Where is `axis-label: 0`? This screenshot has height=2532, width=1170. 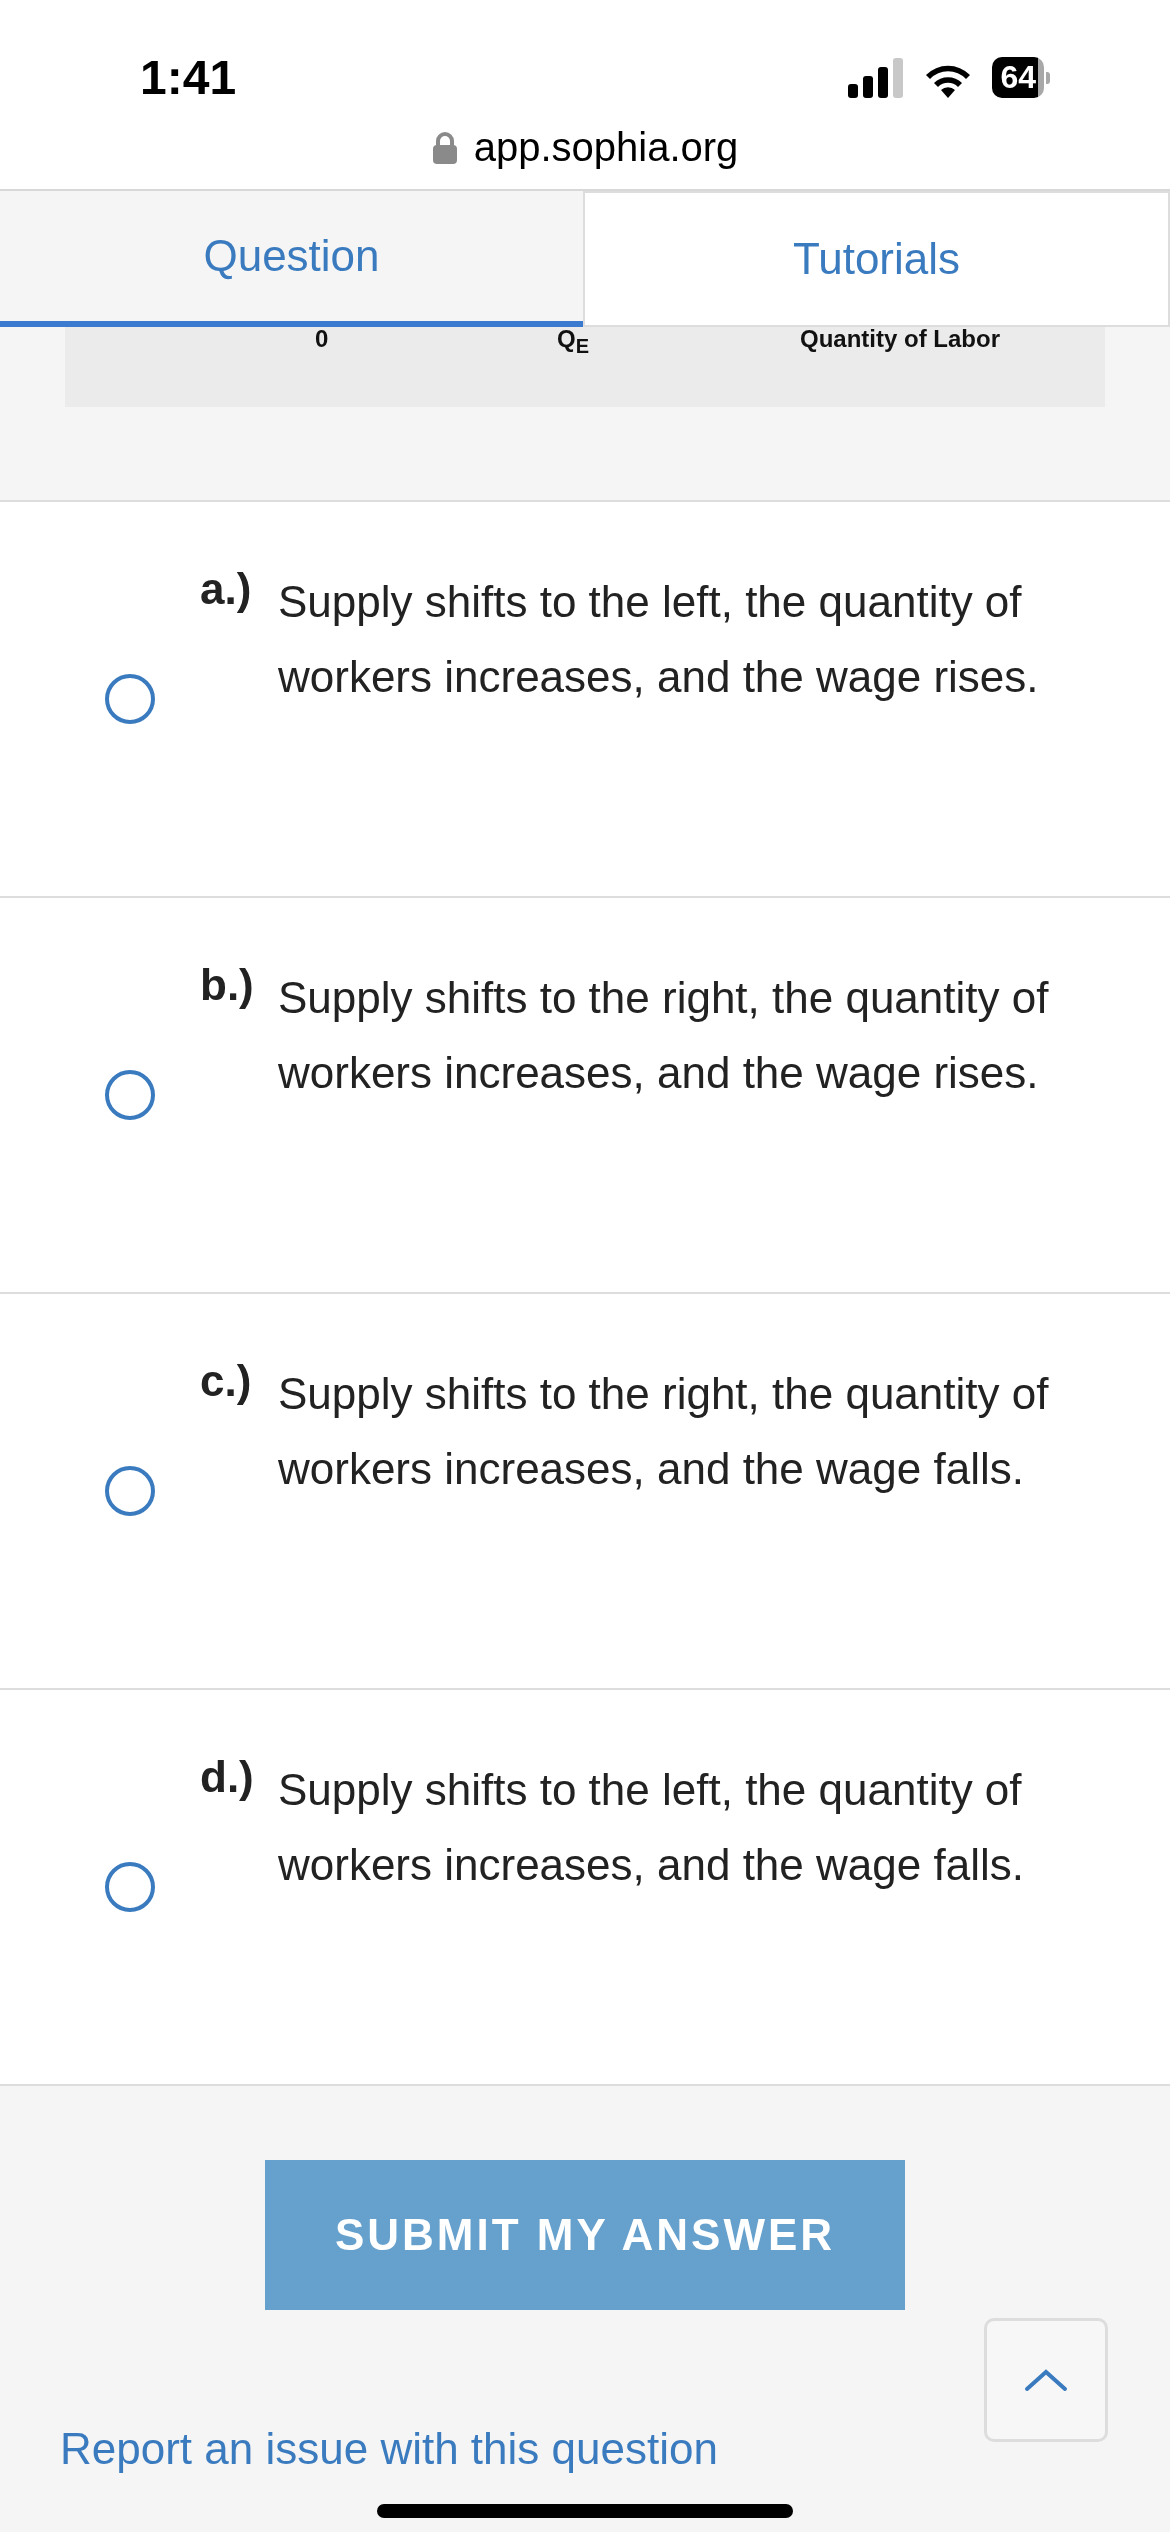
axis-label: 0 is located at coordinates (322, 338).